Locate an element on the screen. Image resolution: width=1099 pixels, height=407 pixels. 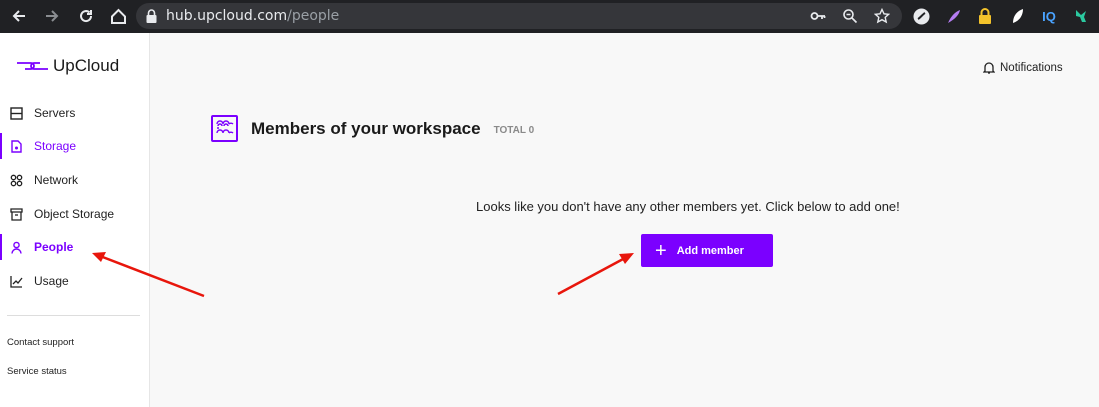
upcloud-logo: UpCloud is located at coordinates (67, 66).